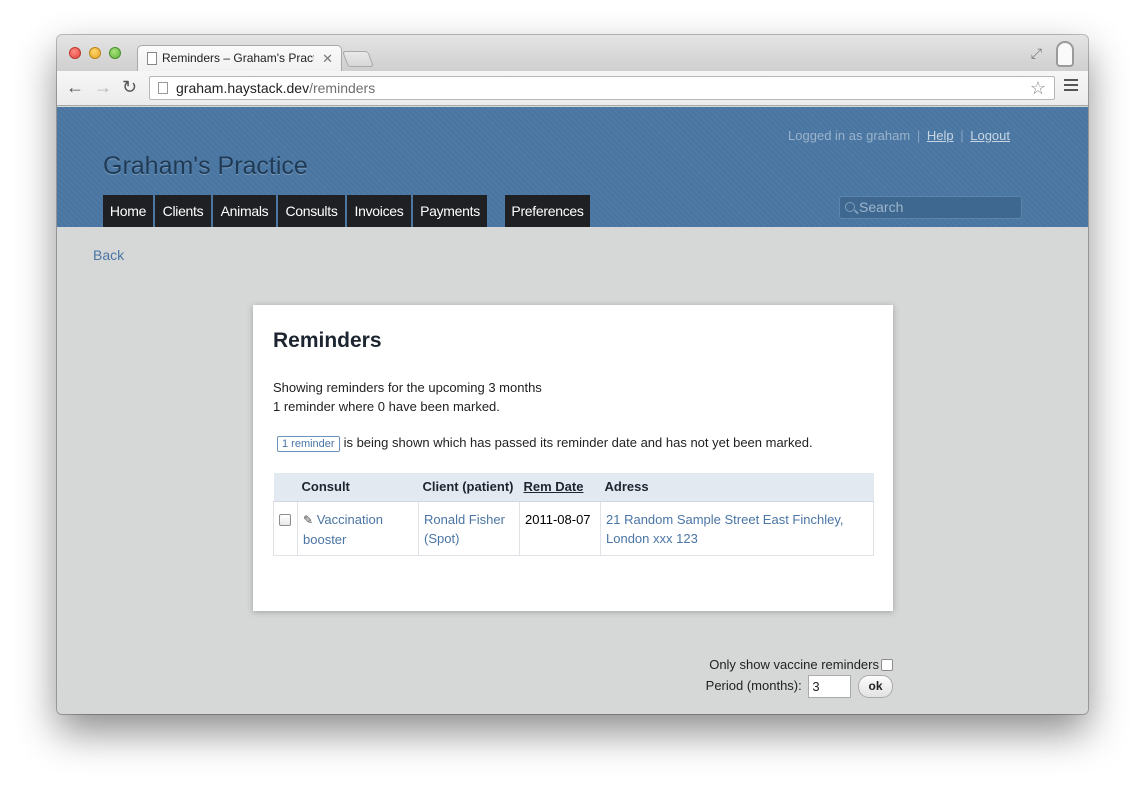  Describe the element at coordinates (572, 53) in the screenshot. I see `tab-strip: Reminders – Graham's Practice ✕ ⤢` at that location.